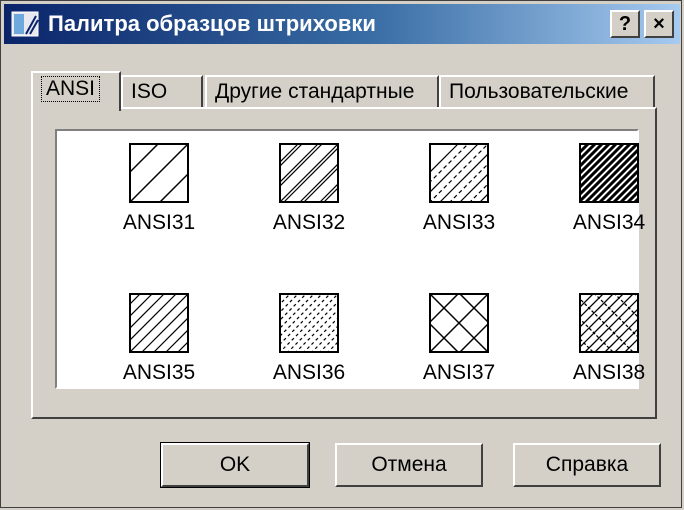 The height and width of the screenshot is (510, 684). I want to click on pattern-swatch-ansi35: ANSI35, so click(159, 347).